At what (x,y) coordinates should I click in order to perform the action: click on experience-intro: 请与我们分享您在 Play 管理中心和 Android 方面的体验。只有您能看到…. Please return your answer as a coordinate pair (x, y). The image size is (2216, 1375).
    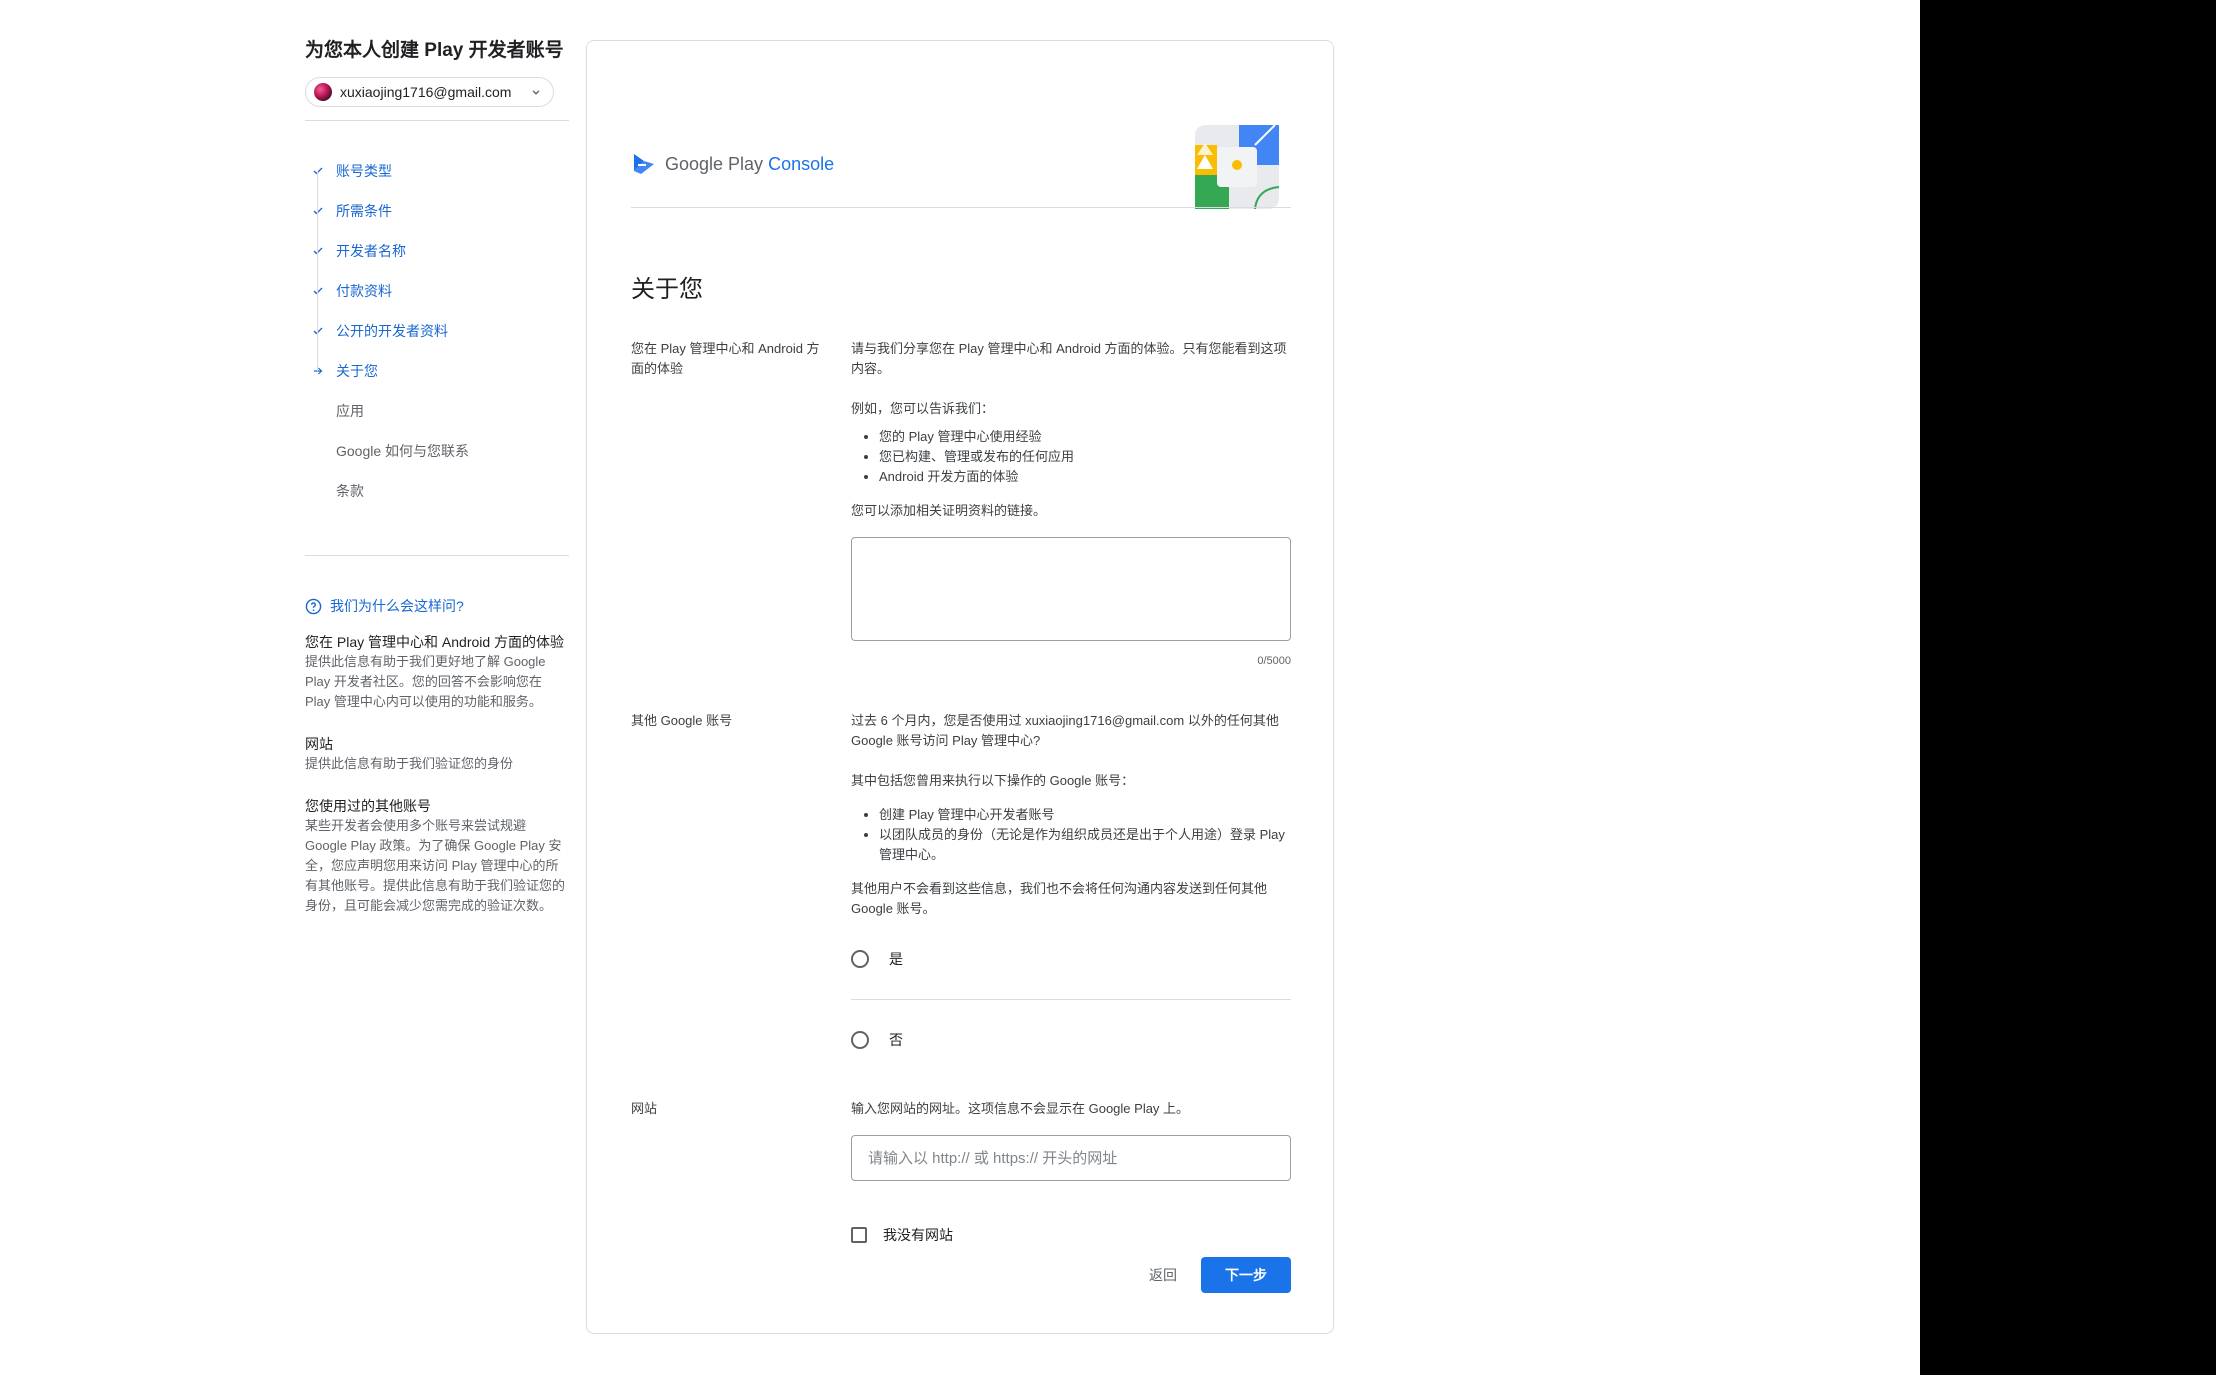
    Looking at the image, I should click on (1069, 358).